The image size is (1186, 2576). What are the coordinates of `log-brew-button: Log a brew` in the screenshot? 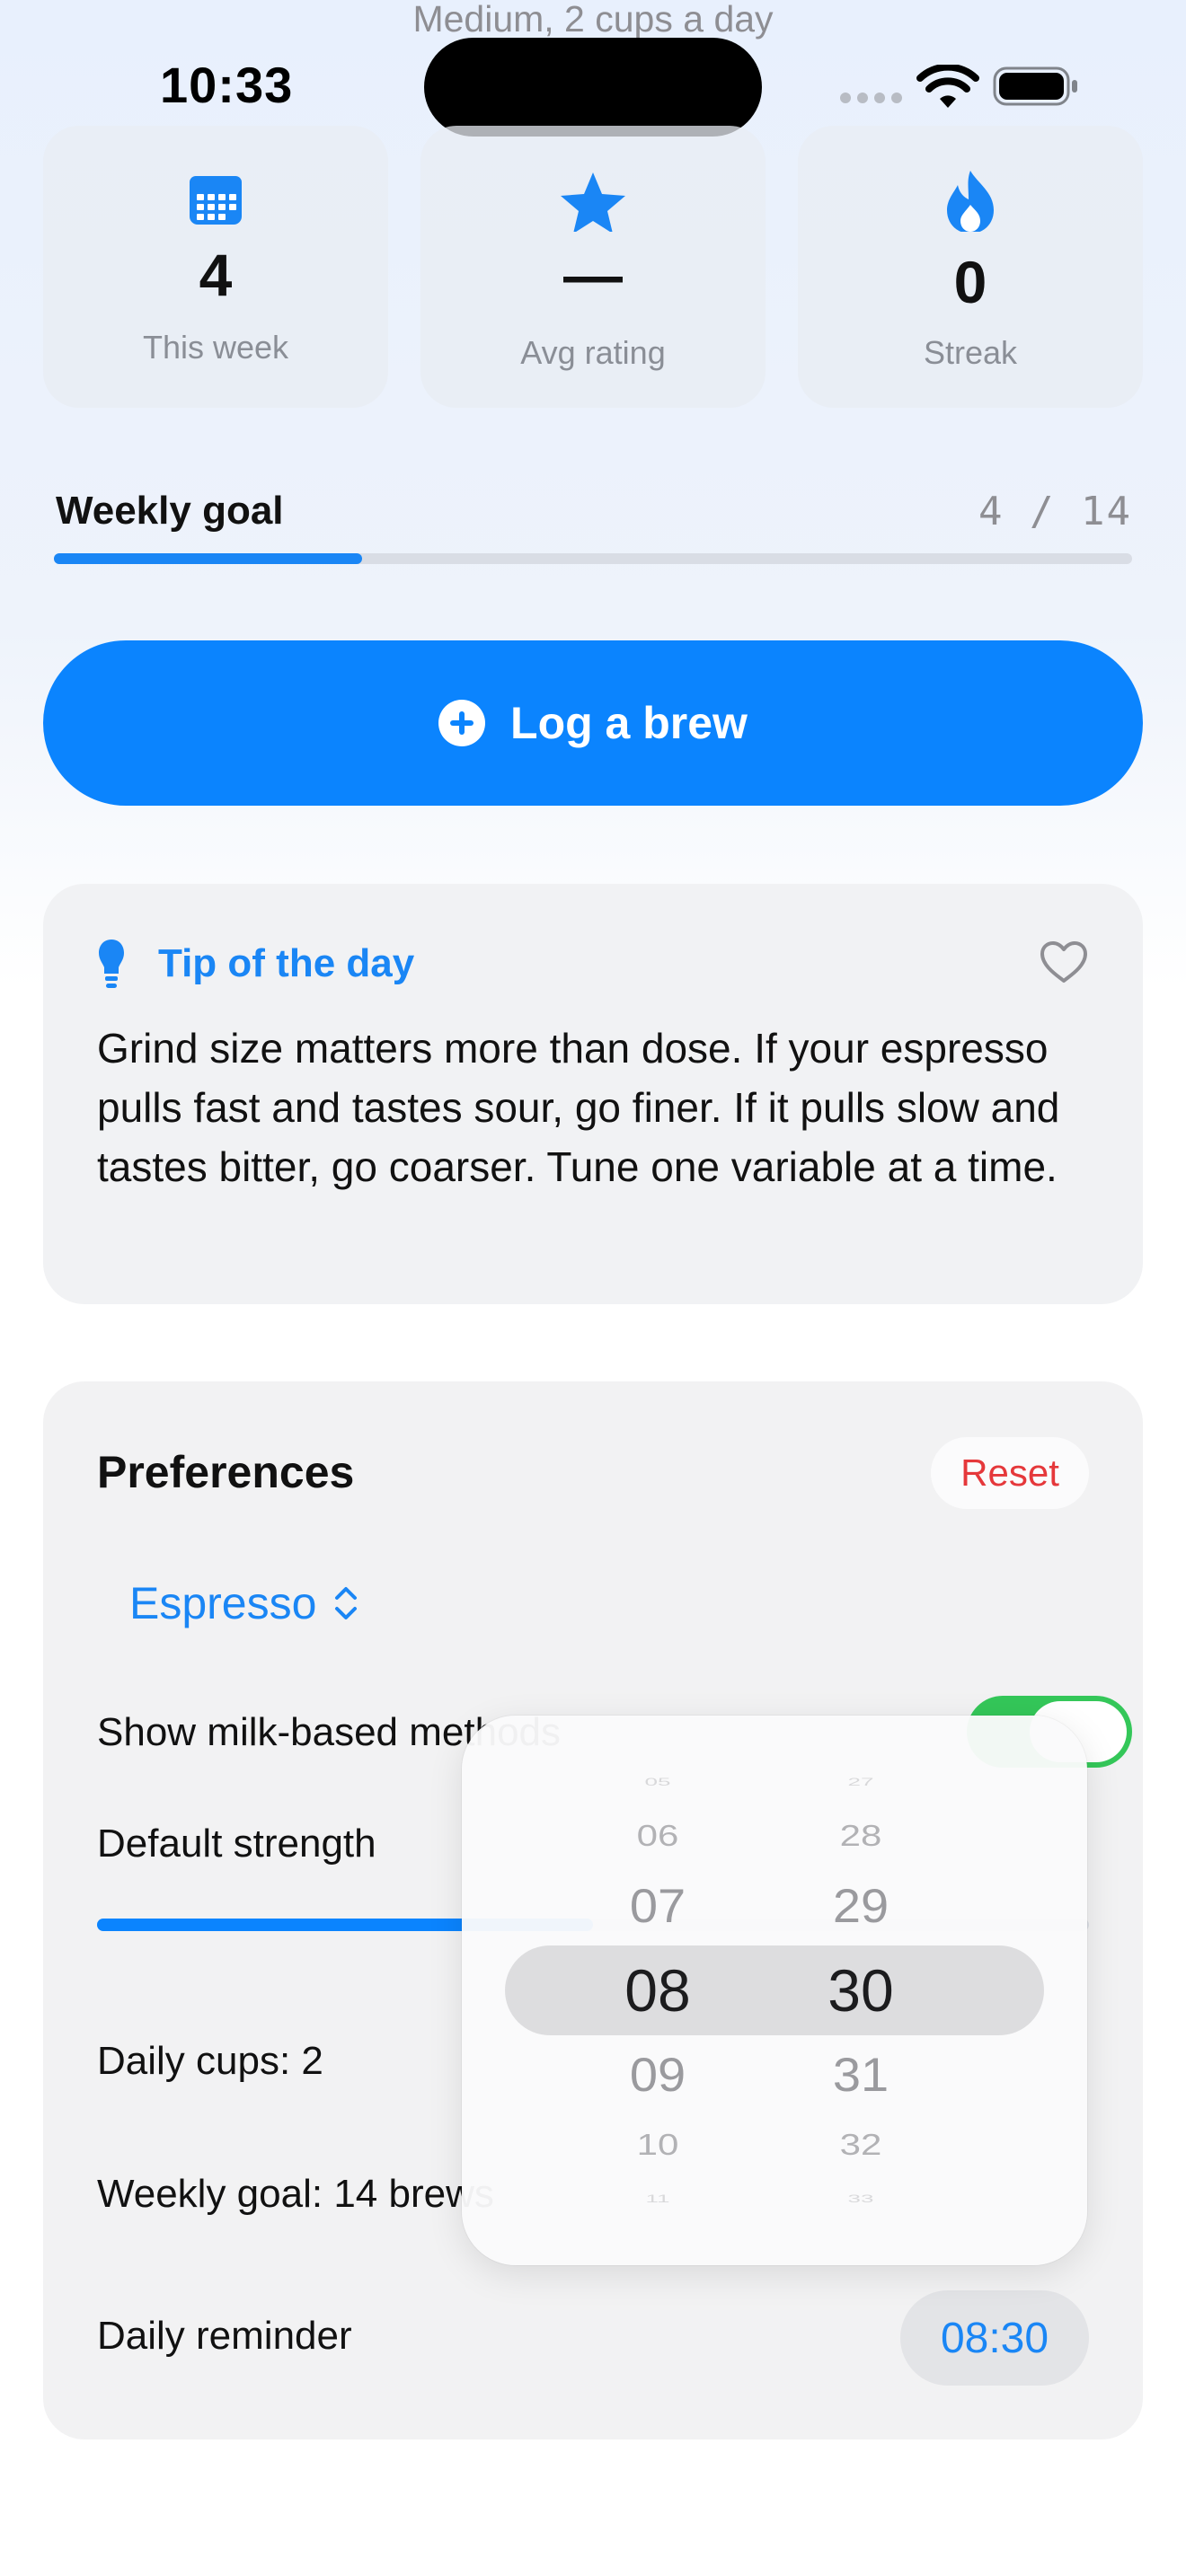 It's located at (593, 723).